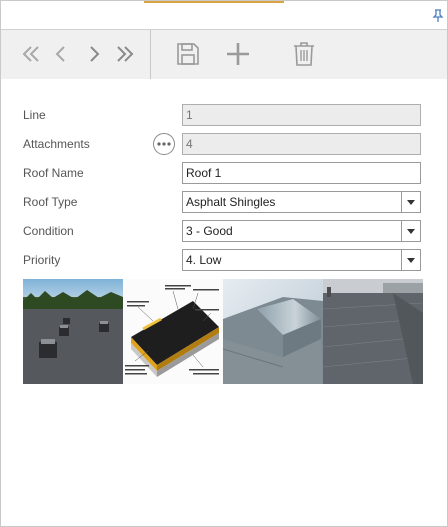 The width and height of the screenshot is (448, 527). Describe the element at coordinates (301, 260) in the screenshot. I see `priority-select: 4. Low` at that location.